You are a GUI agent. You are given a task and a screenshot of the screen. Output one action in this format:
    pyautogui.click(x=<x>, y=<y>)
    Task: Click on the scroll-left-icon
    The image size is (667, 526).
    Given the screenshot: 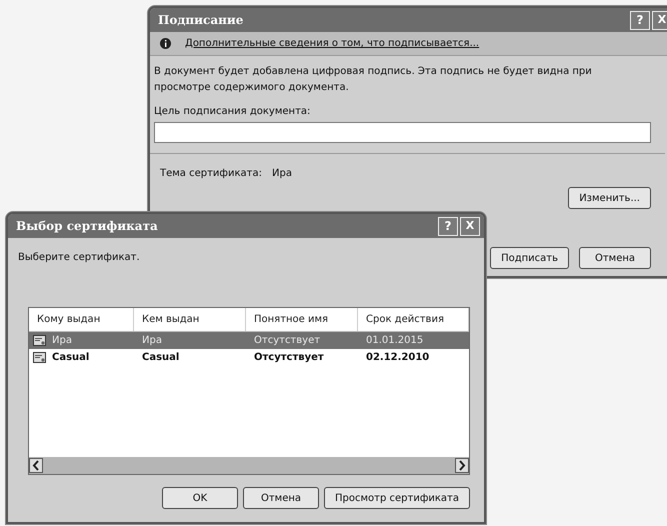 What is the action you would take?
    pyautogui.click(x=36, y=465)
    